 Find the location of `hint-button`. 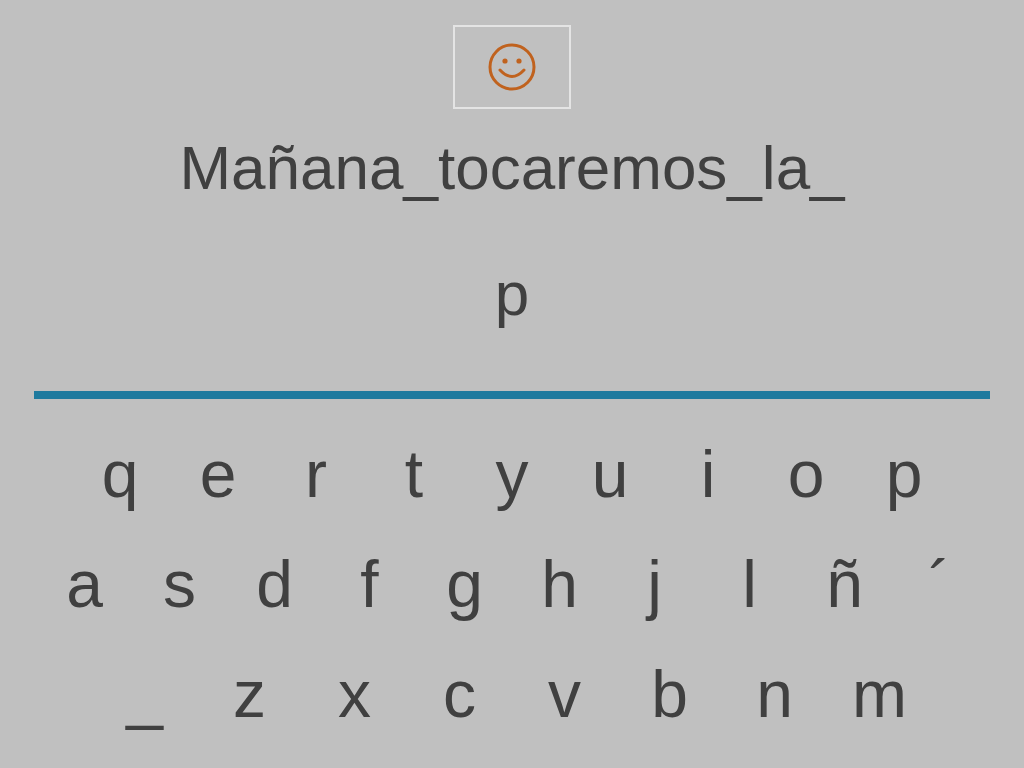

hint-button is located at coordinates (512, 67).